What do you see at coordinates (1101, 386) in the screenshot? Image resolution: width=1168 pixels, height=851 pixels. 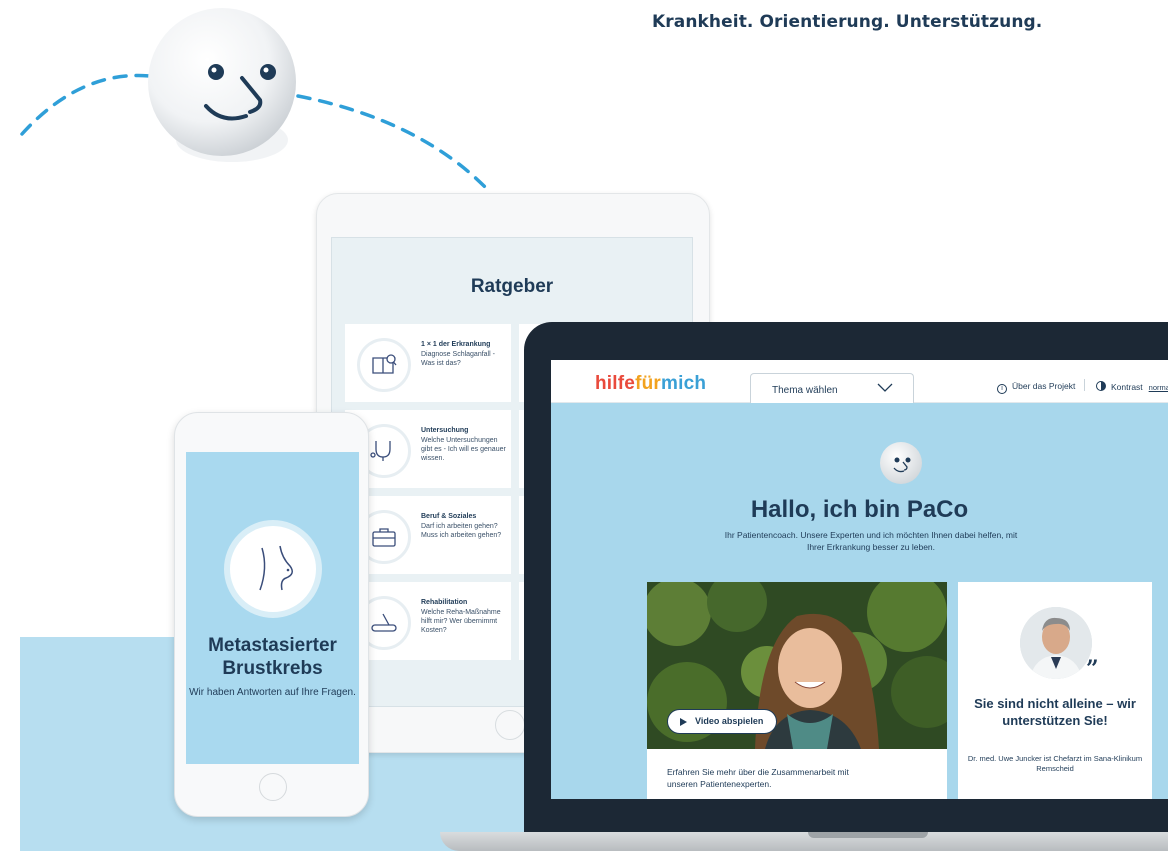 I see `contrast-icon` at bounding box center [1101, 386].